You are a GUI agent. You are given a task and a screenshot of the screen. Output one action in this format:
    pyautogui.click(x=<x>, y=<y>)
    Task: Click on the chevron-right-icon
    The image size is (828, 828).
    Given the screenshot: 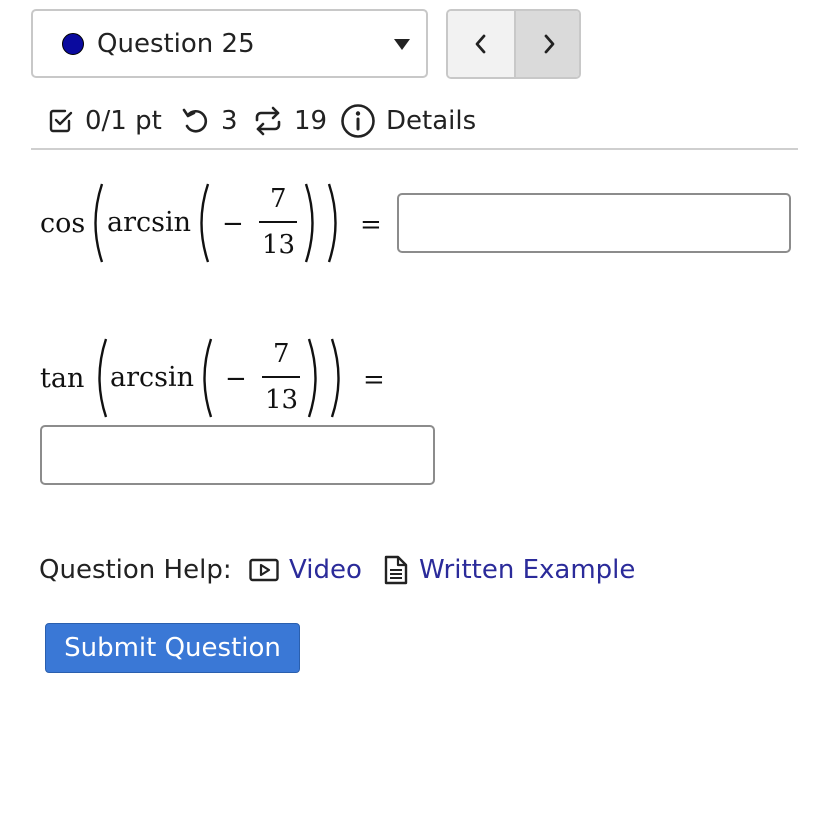 What is the action you would take?
    pyautogui.click(x=549, y=44)
    